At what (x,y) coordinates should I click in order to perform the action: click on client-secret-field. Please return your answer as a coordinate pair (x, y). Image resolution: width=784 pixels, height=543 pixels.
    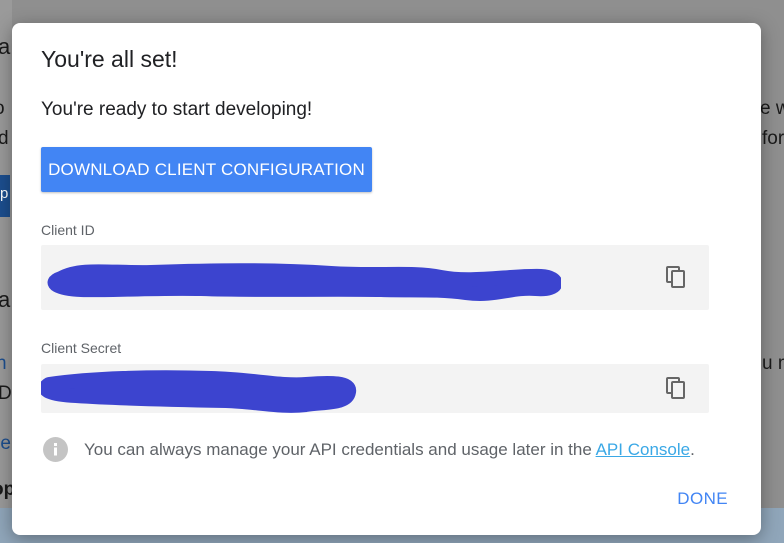
    Looking at the image, I should click on (375, 388).